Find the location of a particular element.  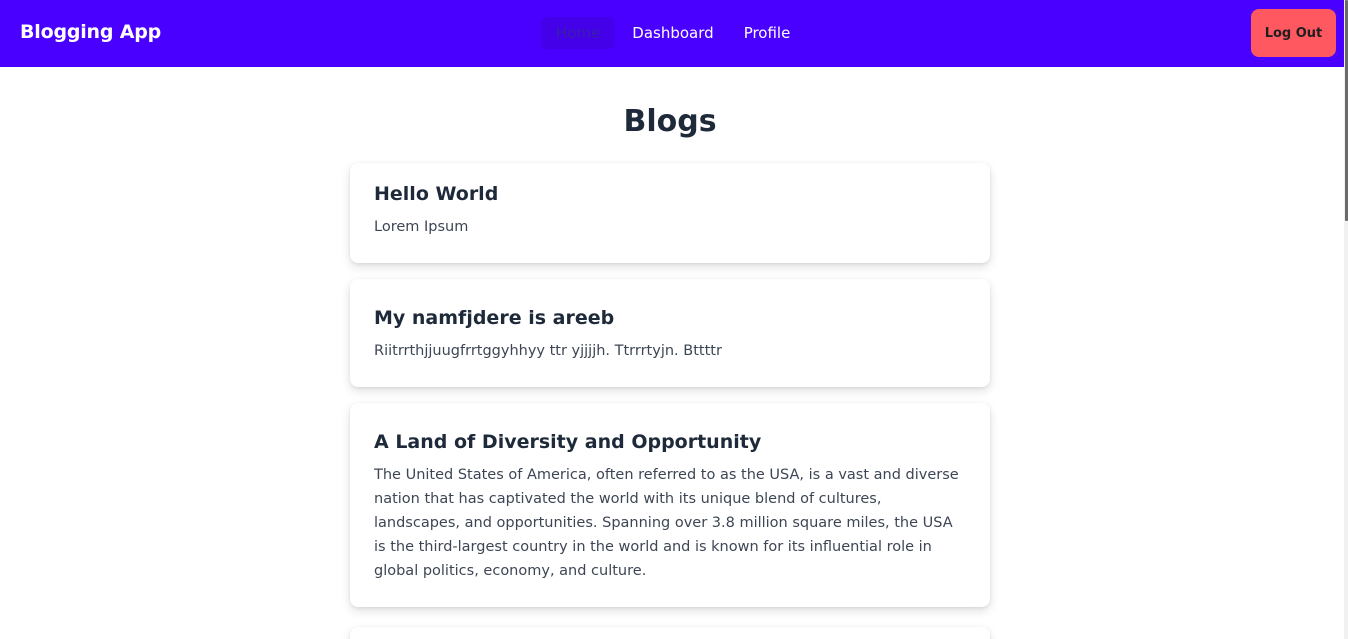

blog-title: My namfjdere is areeb is located at coordinates (670, 318).